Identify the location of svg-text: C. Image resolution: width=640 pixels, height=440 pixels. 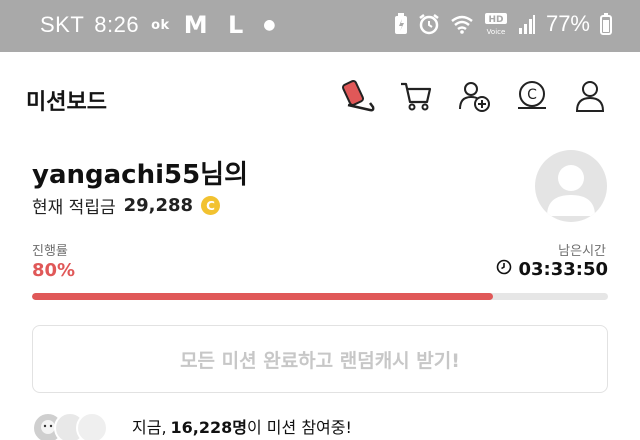
(532, 95).